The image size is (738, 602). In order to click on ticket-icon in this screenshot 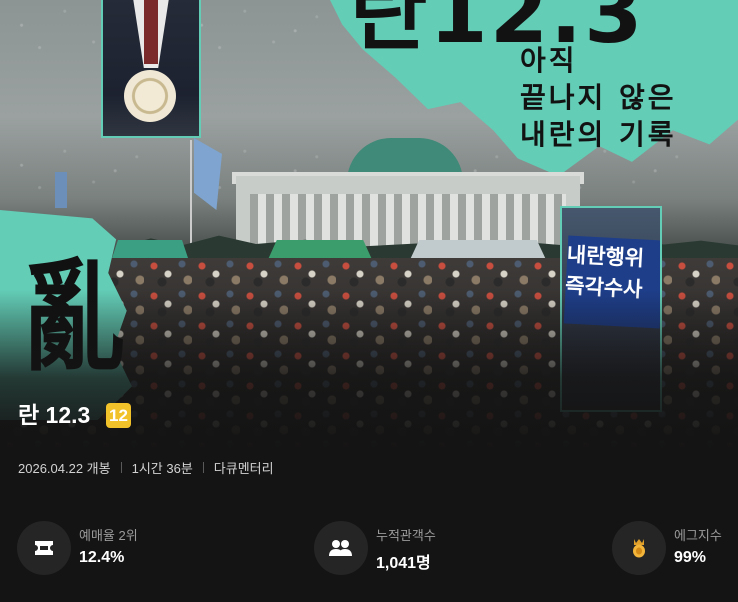, I will do `click(44, 548)`.